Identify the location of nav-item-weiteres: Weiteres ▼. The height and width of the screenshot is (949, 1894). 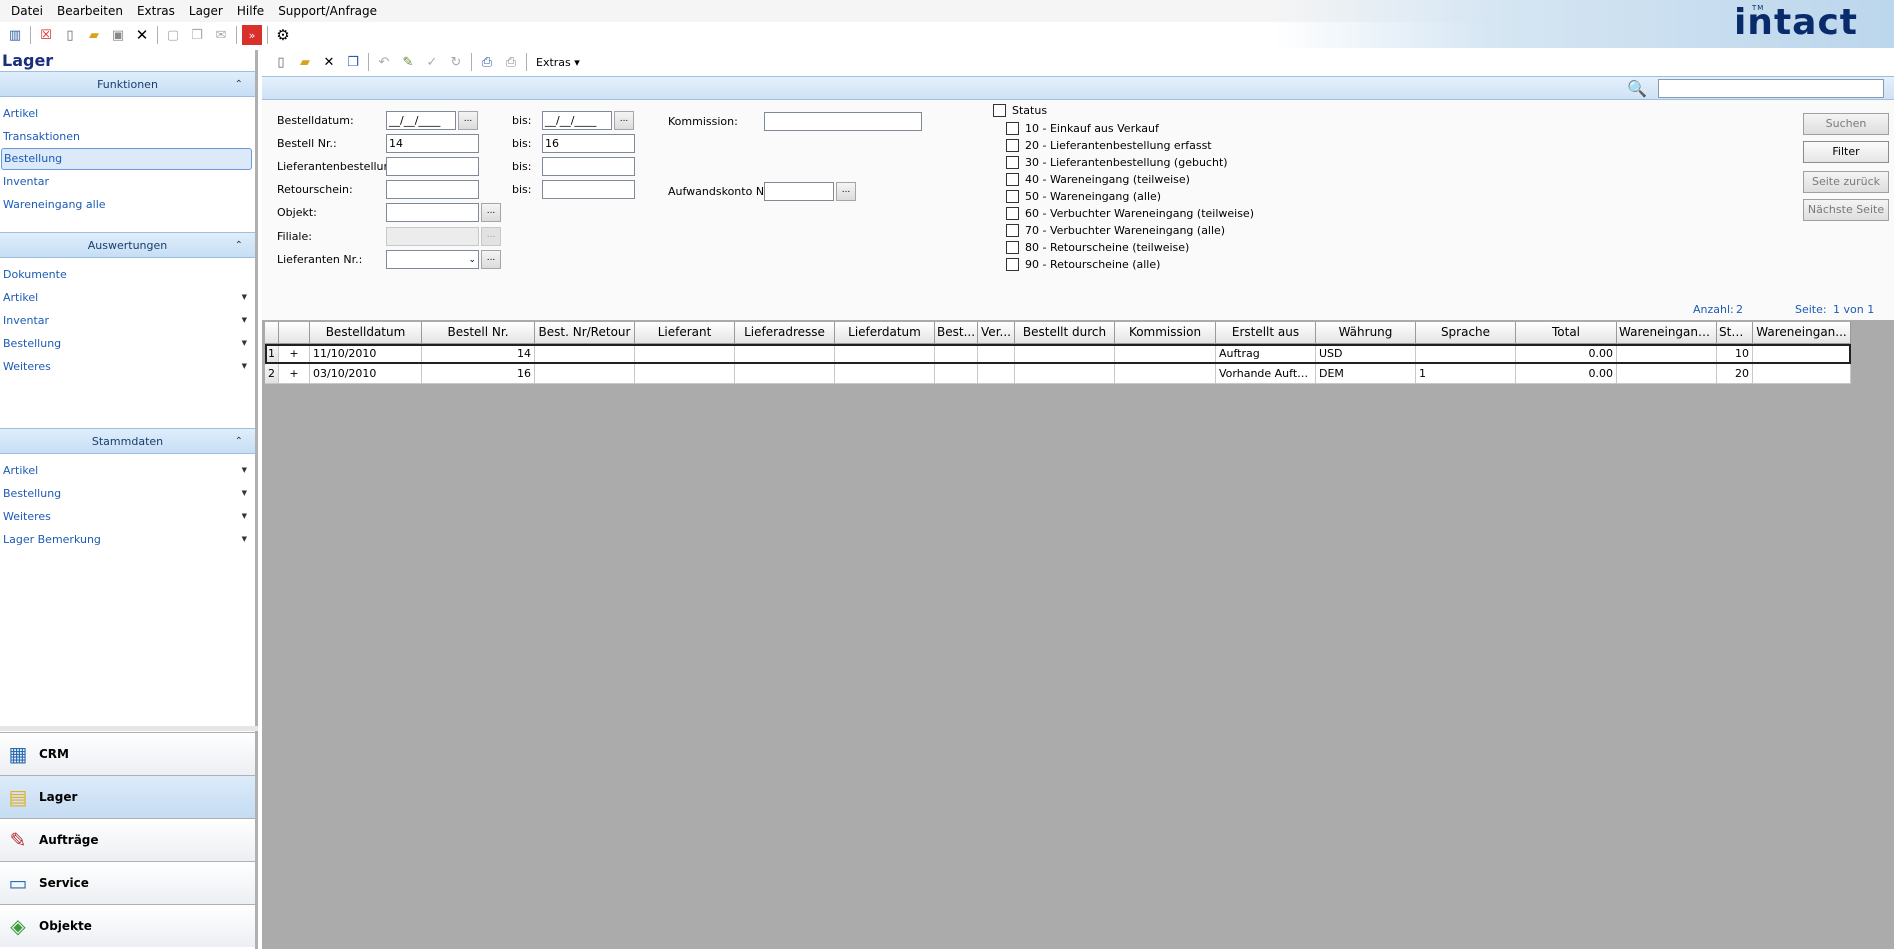
(127, 366).